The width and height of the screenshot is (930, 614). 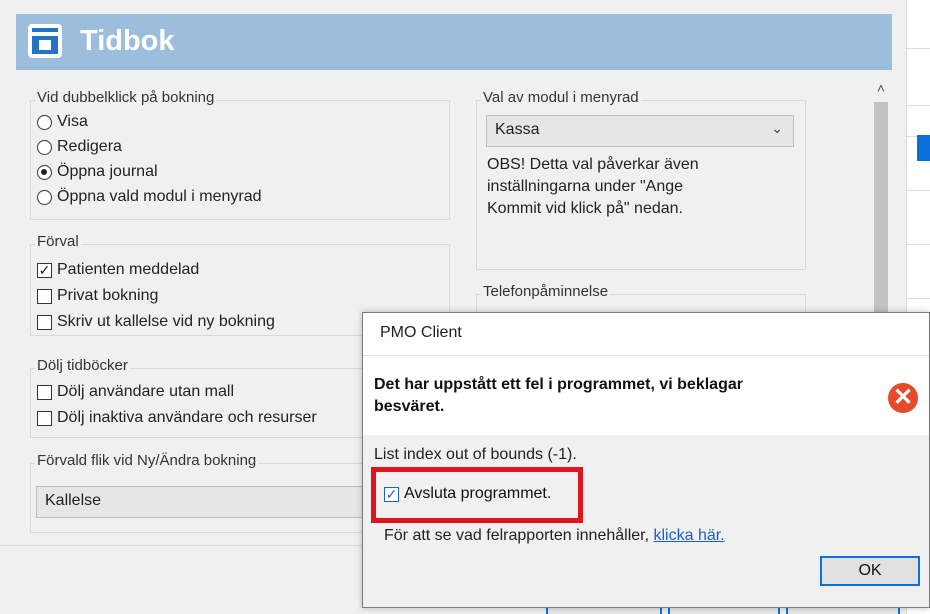 I want to click on ok-button: OK, so click(x=870, y=571).